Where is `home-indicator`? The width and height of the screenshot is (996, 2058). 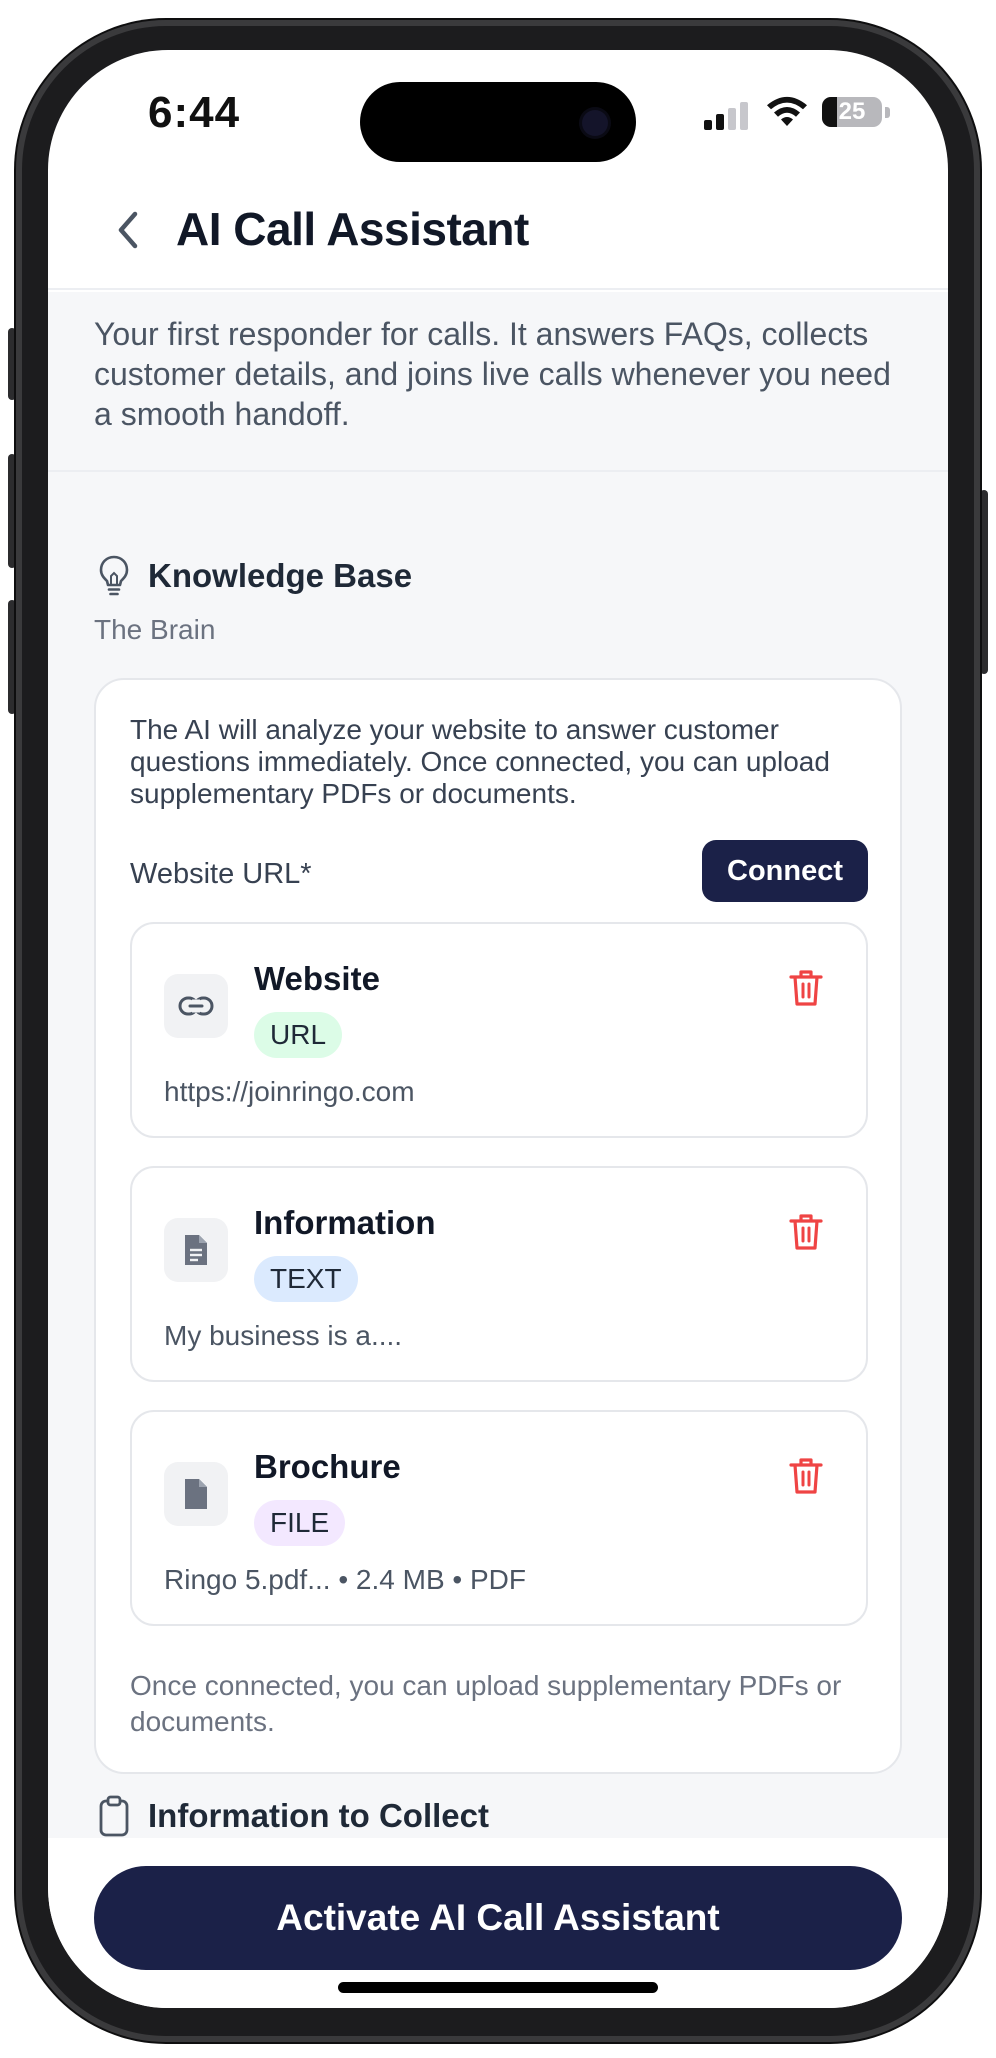 home-indicator is located at coordinates (498, 1987).